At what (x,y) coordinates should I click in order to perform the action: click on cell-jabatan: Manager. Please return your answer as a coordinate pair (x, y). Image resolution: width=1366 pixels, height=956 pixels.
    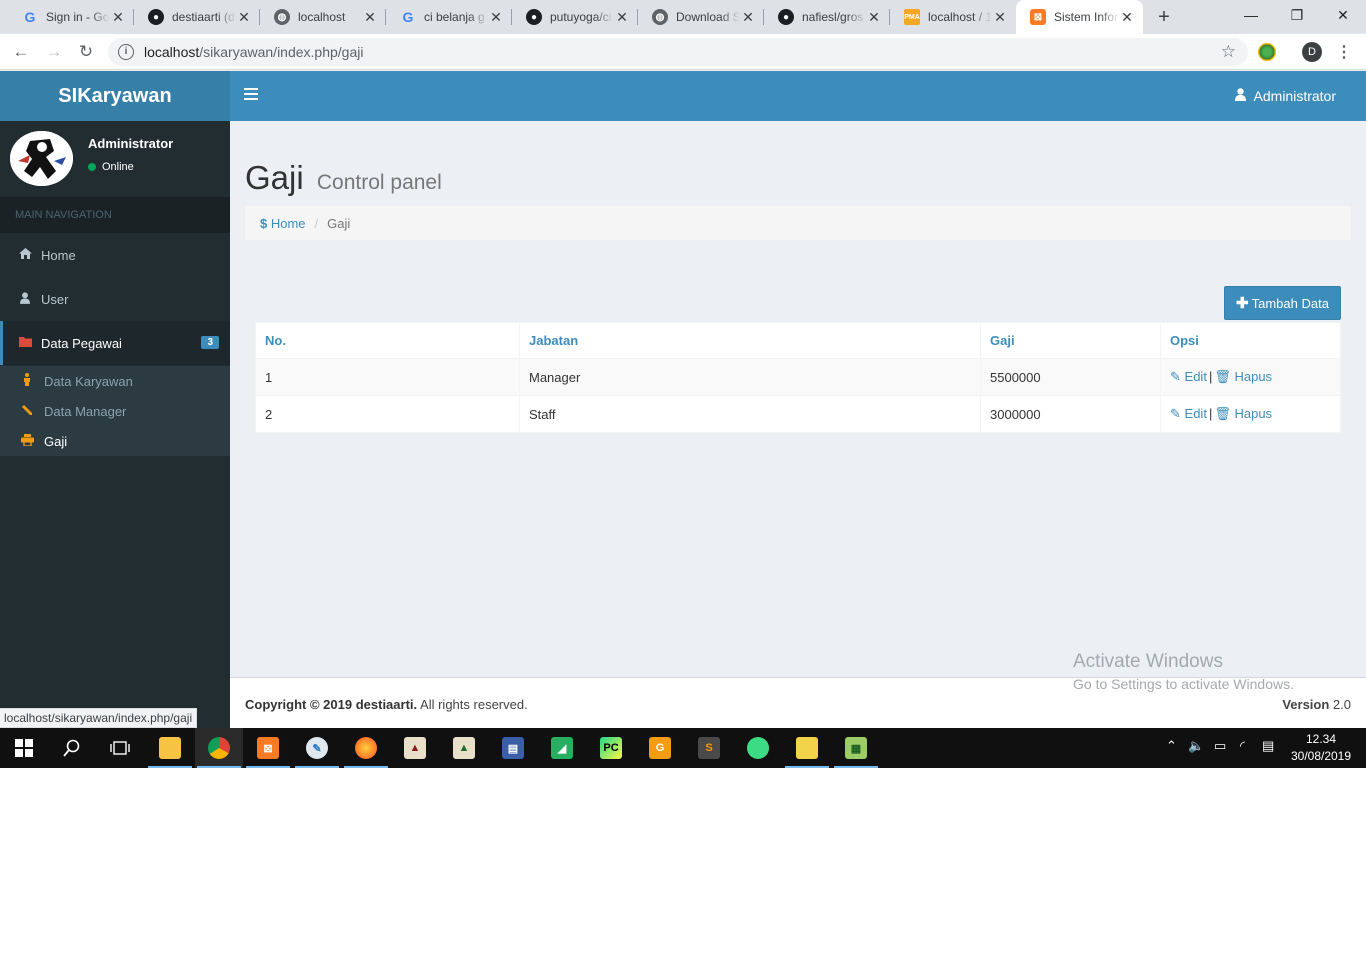
    Looking at the image, I should click on (750, 377).